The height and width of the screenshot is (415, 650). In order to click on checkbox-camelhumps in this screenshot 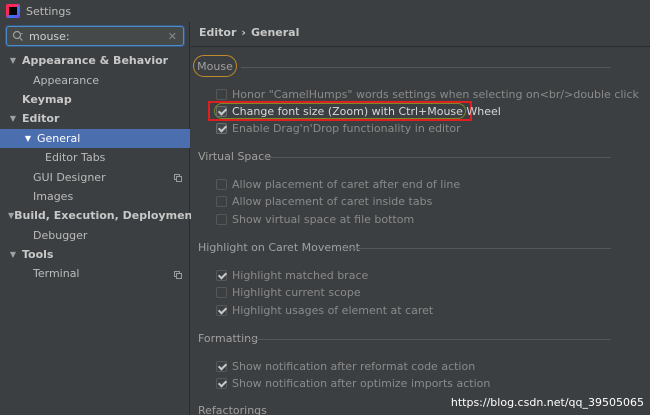, I will do `click(221, 94)`.